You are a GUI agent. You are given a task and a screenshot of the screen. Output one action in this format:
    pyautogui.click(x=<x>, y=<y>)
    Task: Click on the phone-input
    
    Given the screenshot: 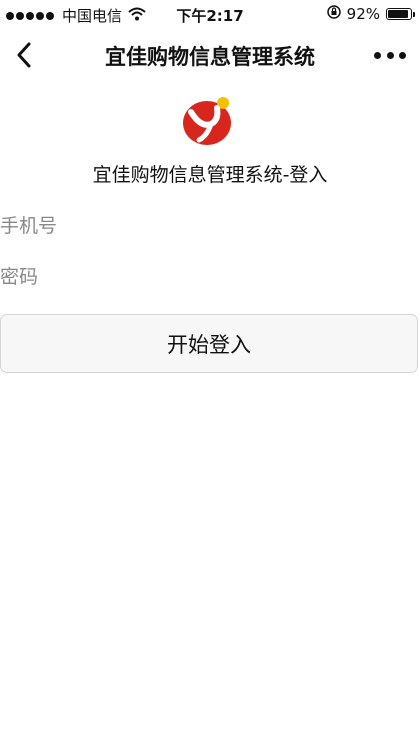 What is the action you would take?
    pyautogui.click(x=210, y=226)
    